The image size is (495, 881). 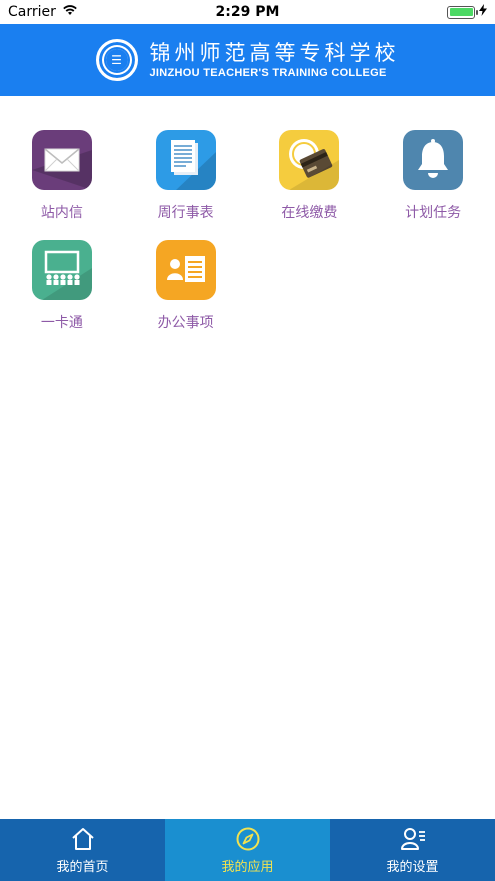 I want to click on app-label-tasks: 计划任务, so click(x=433, y=213).